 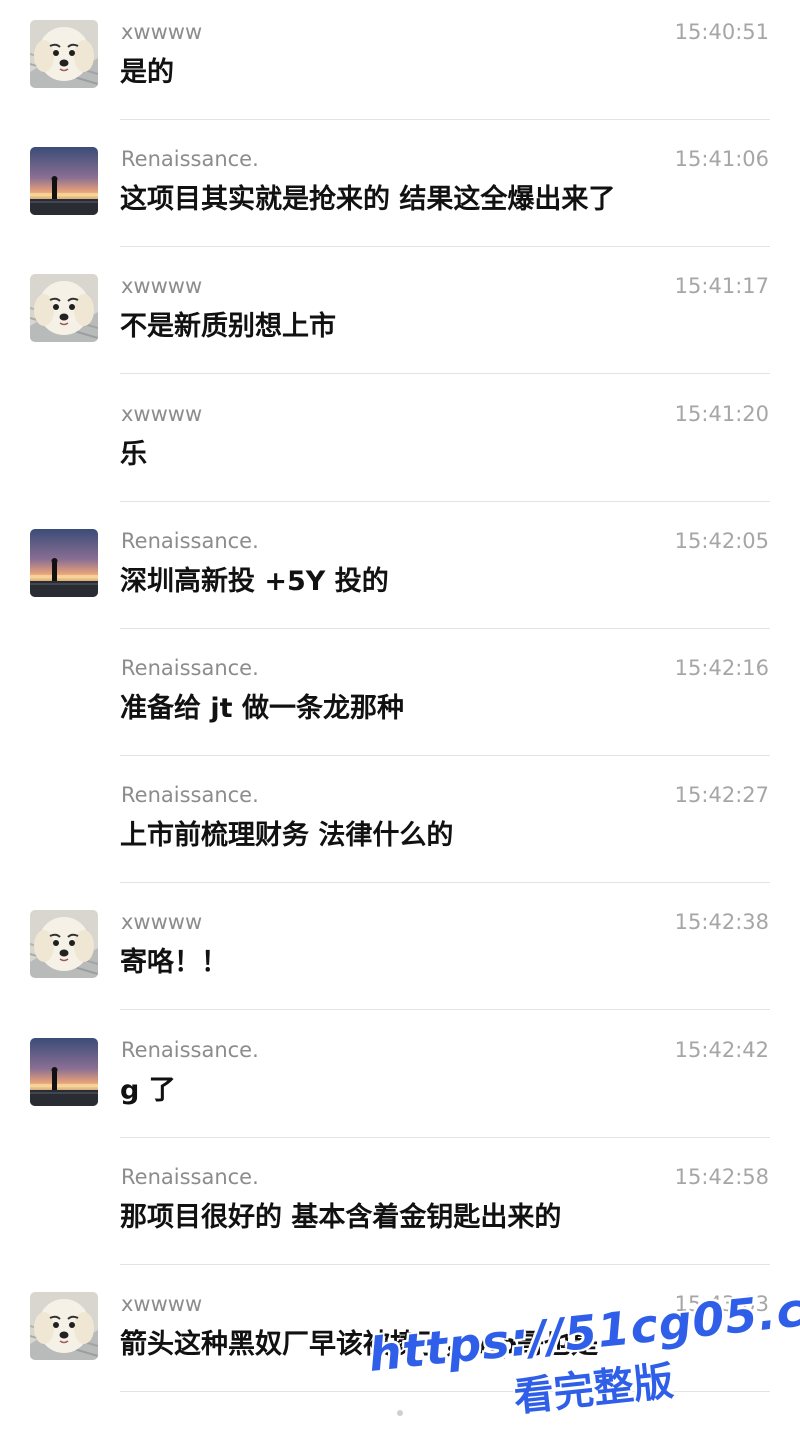 What do you see at coordinates (174, 963) in the screenshot?
I see `message-text: 寄咯！！` at bounding box center [174, 963].